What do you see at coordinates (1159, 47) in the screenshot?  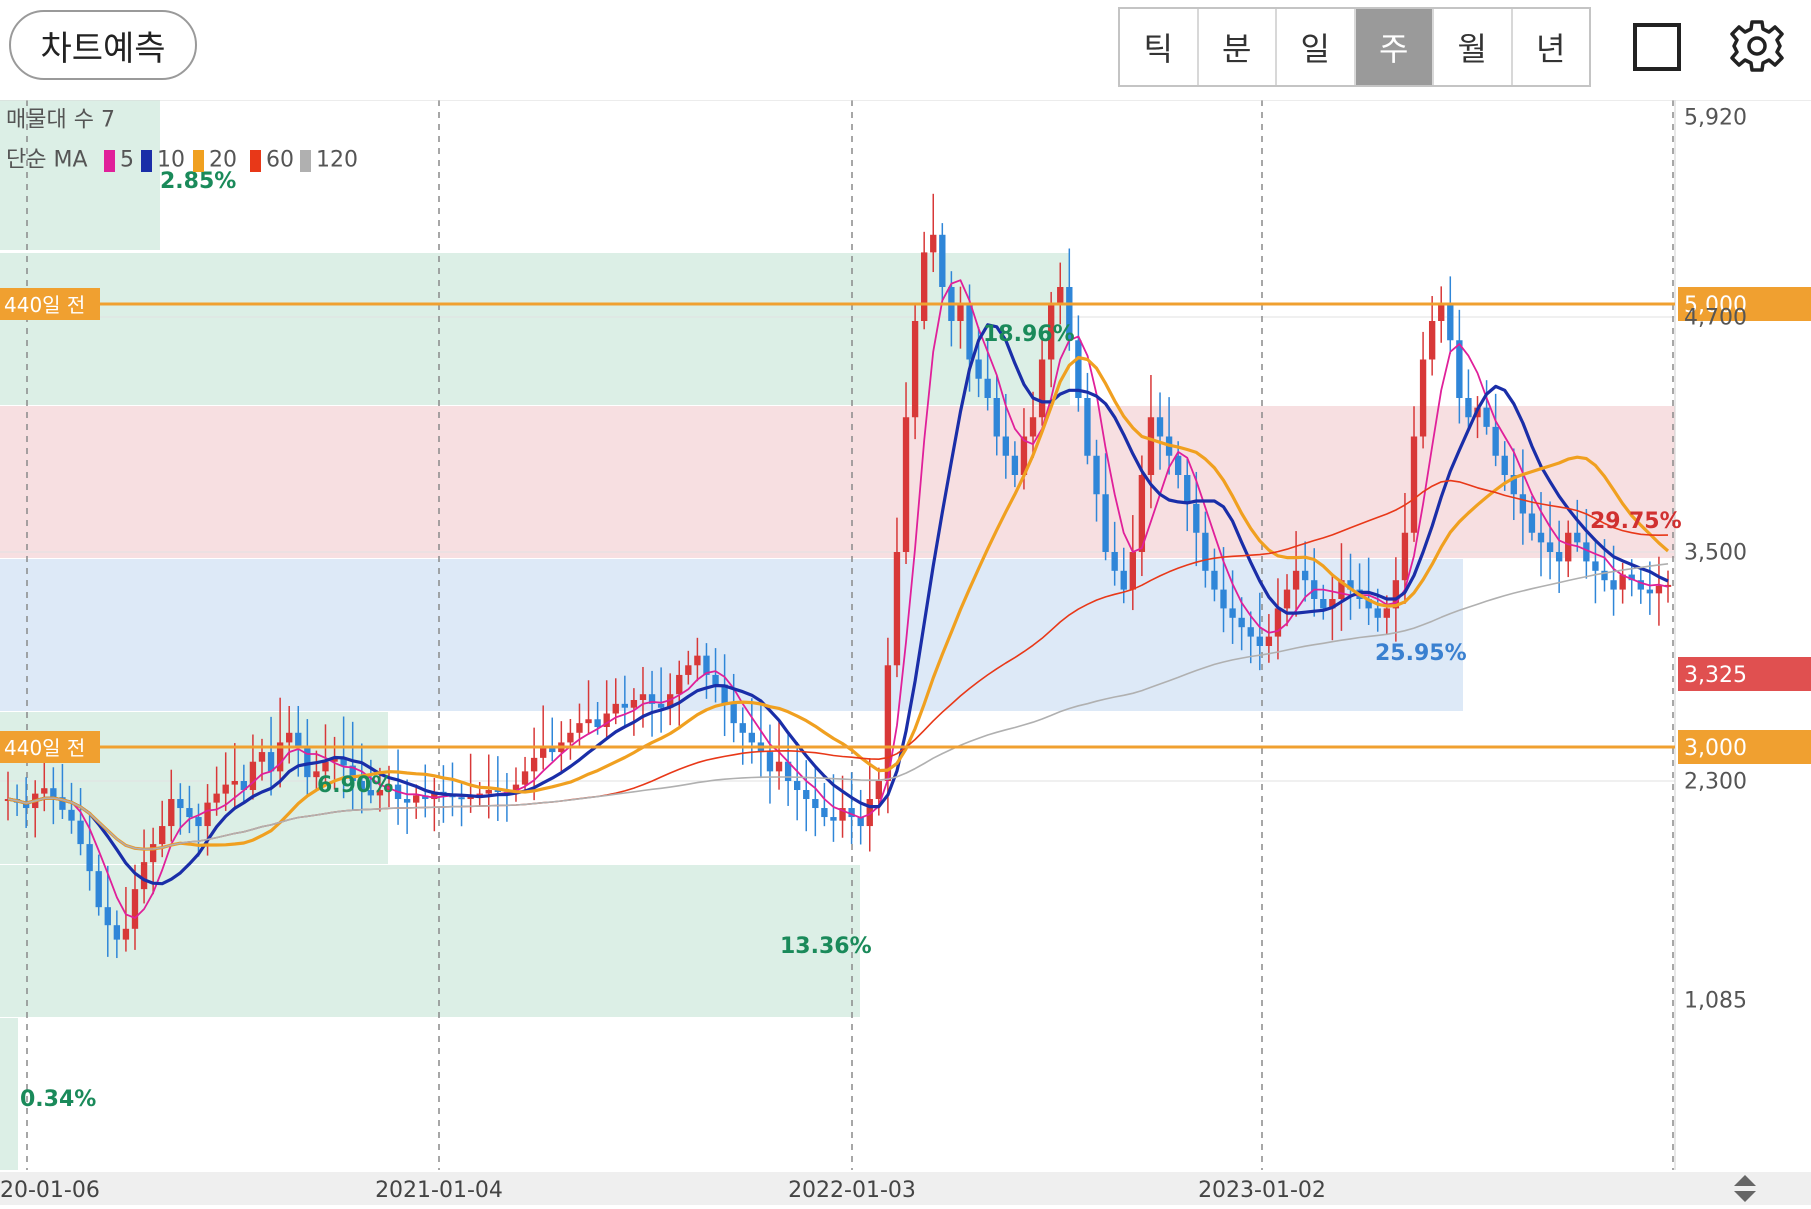 I see `period-tab-tick: 틱` at bounding box center [1159, 47].